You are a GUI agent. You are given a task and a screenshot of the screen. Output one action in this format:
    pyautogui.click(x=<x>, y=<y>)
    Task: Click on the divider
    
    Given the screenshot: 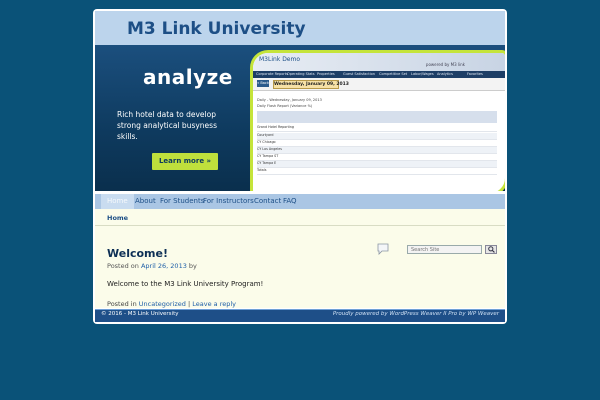 What is the action you would take?
    pyautogui.click(x=300, y=225)
    